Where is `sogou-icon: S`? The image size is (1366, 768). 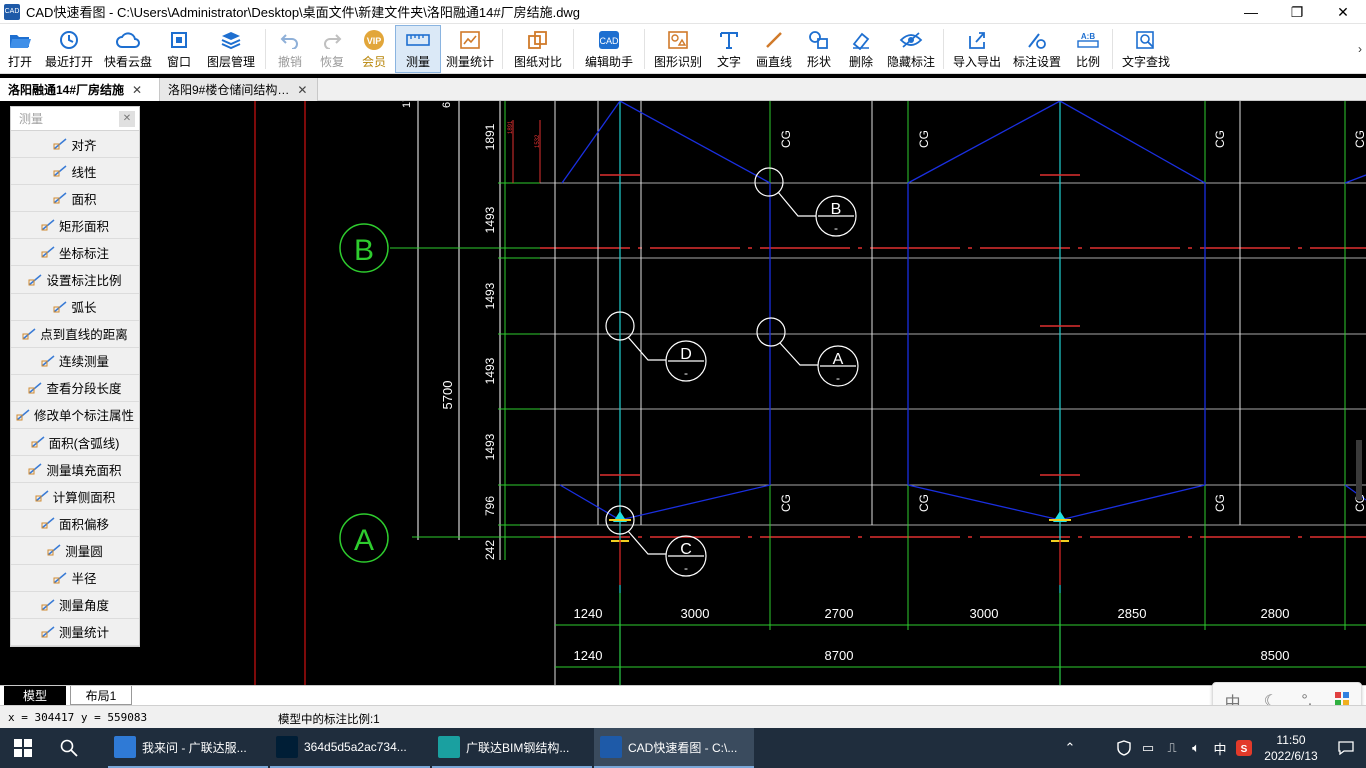 sogou-icon: S is located at coordinates (1244, 748).